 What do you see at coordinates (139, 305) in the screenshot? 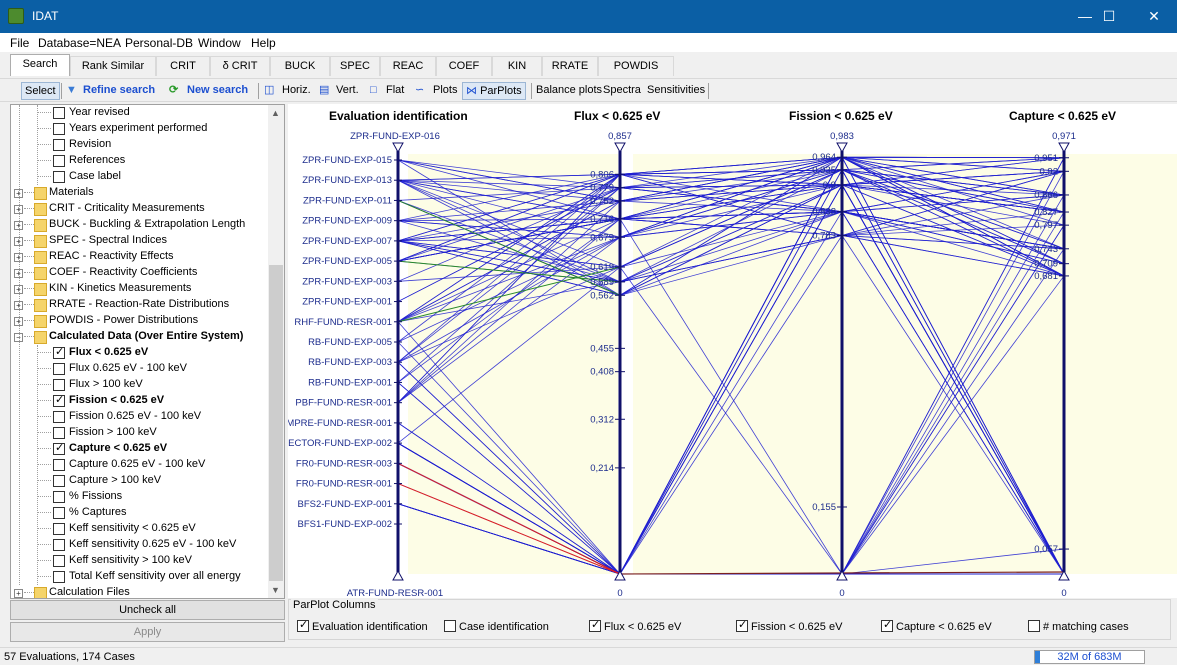
I see `tree-item: + RRATE - Reaction-Rate Distributions` at bounding box center [139, 305].